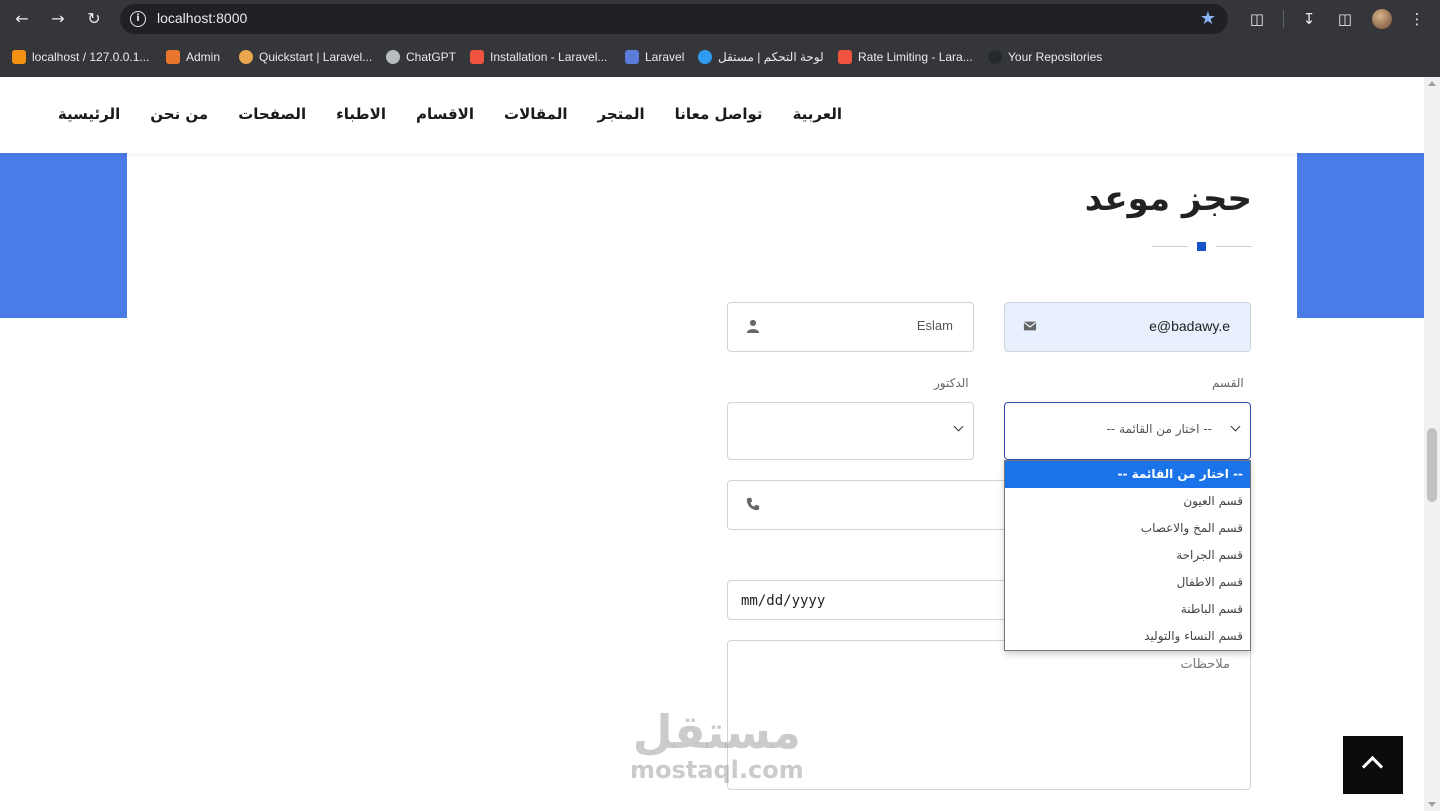 This screenshot has width=1440, height=811. I want to click on dropdown-option: قسم الجراحة, so click(1127, 555).